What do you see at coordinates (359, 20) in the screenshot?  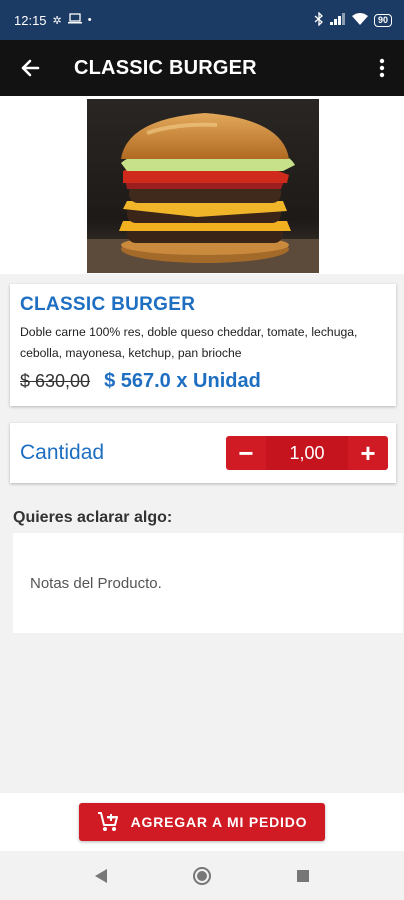 I see `wifi-icon` at bounding box center [359, 20].